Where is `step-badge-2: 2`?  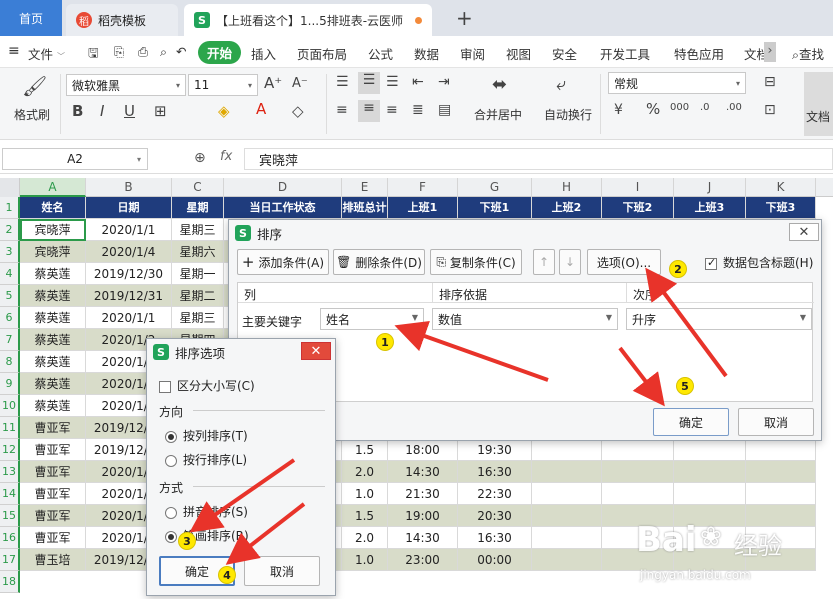 step-badge-2: 2 is located at coordinates (678, 269).